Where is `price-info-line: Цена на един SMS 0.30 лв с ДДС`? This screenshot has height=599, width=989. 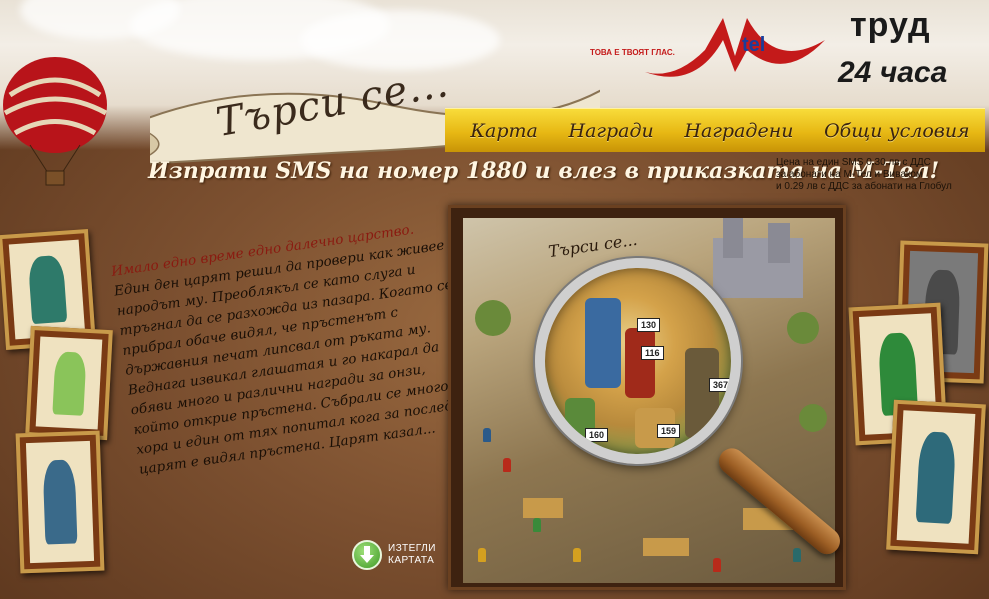 price-info-line: Цена на един SMS 0.30 лв с ДДС is located at coordinates (853, 162).